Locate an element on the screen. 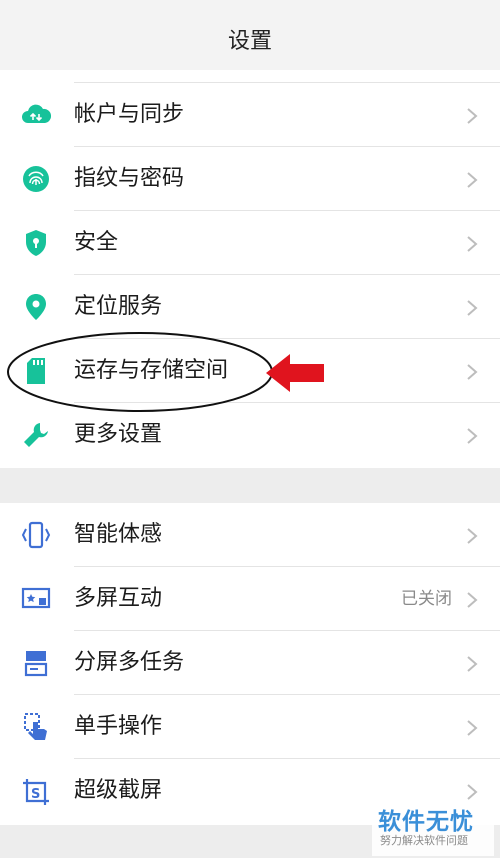 This screenshot has width=500, height=858. wrench-icon is located at coordinates (36, 435).